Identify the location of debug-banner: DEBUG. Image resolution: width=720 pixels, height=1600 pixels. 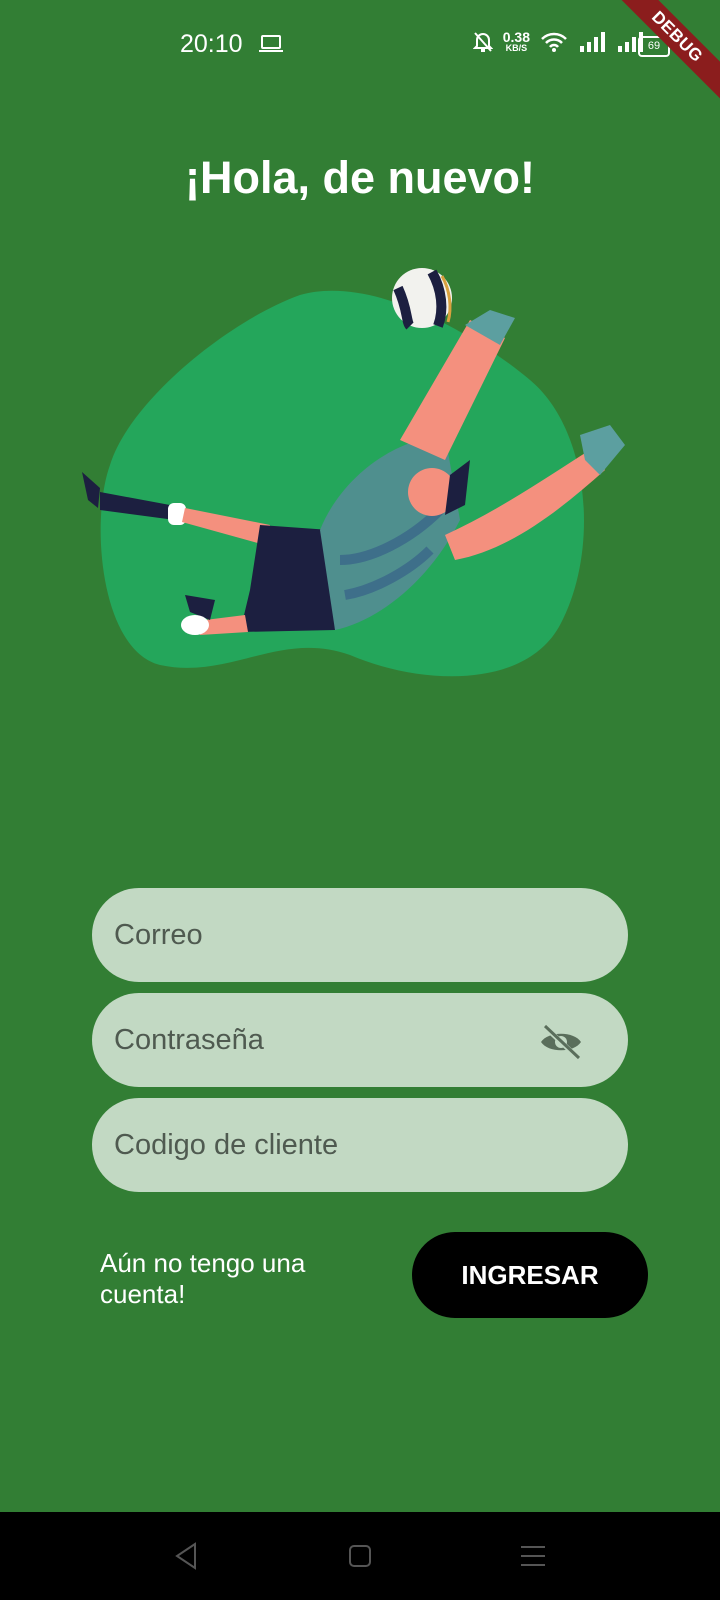
(650, 70).